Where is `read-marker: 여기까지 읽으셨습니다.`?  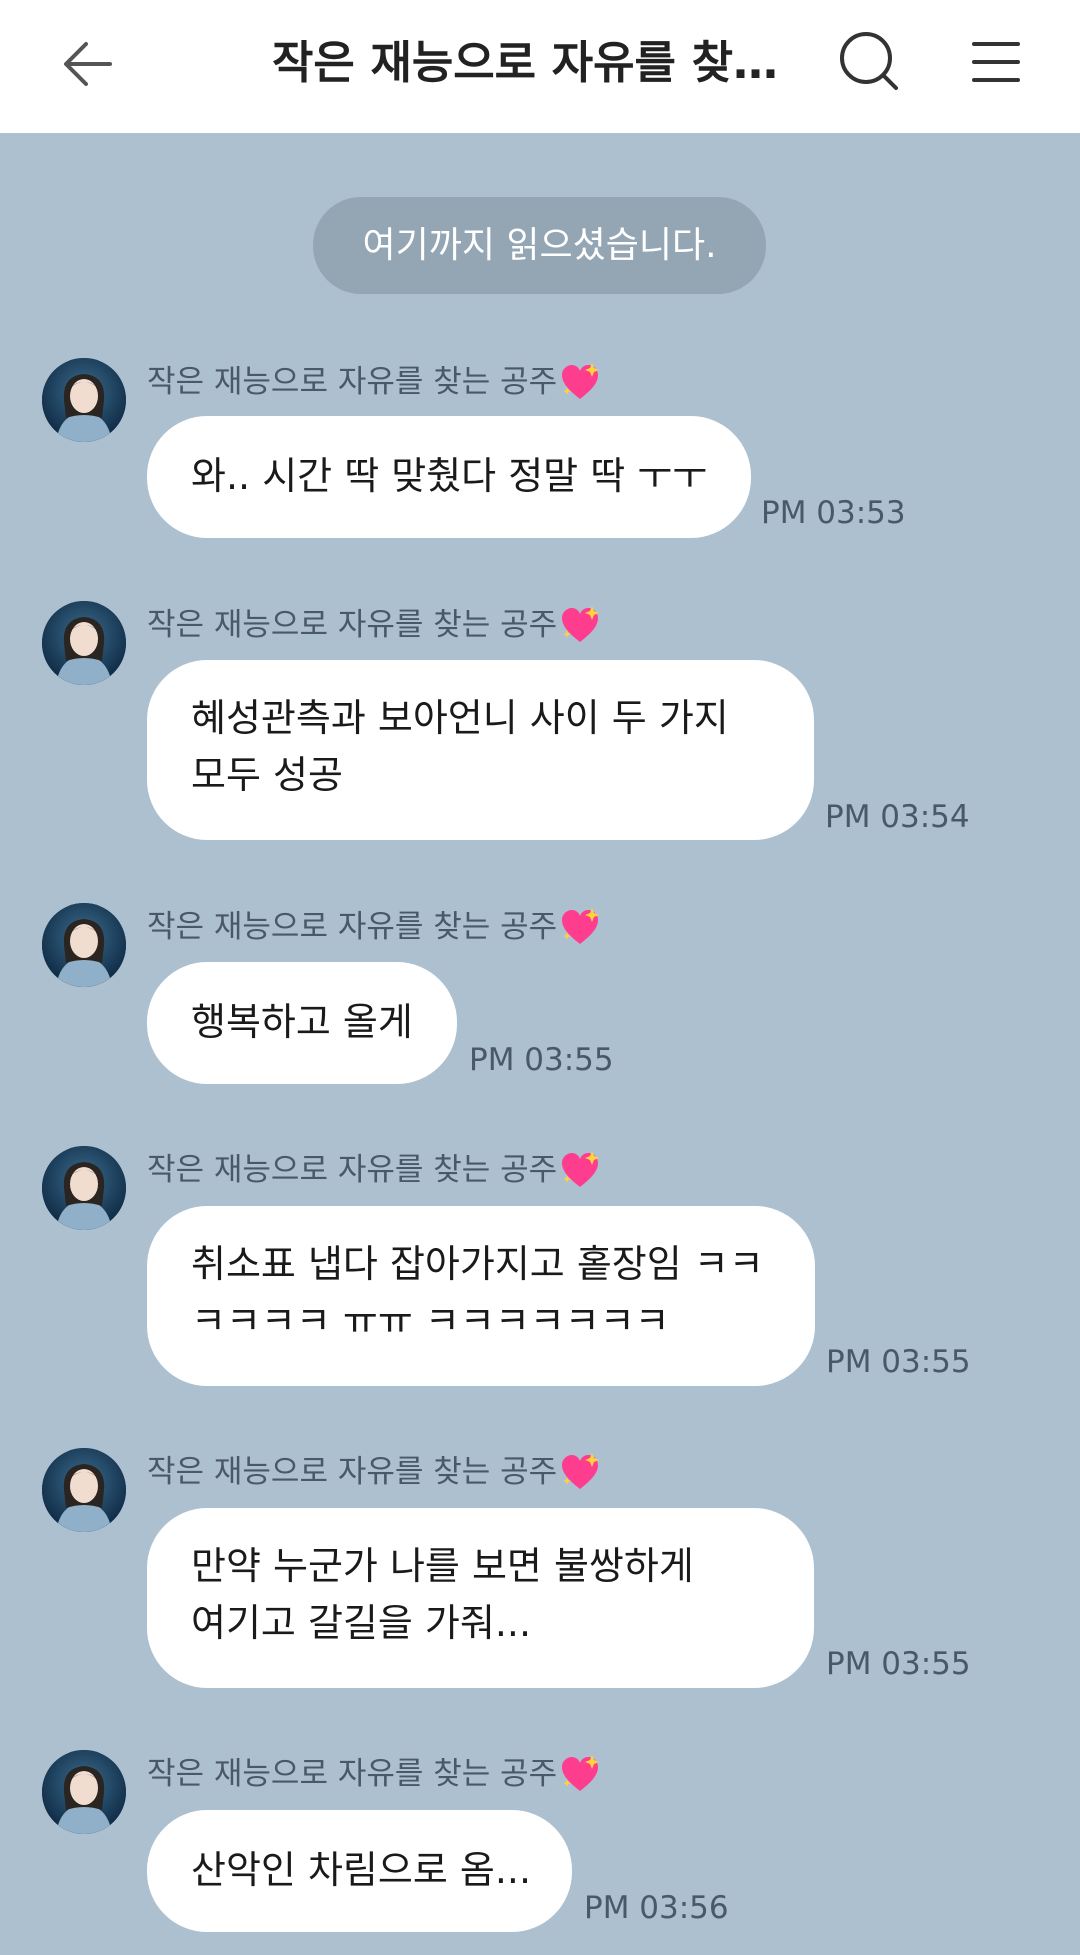 read-marker: 여기까지 읽으셨습니다. is located at coordinates (539, 245).